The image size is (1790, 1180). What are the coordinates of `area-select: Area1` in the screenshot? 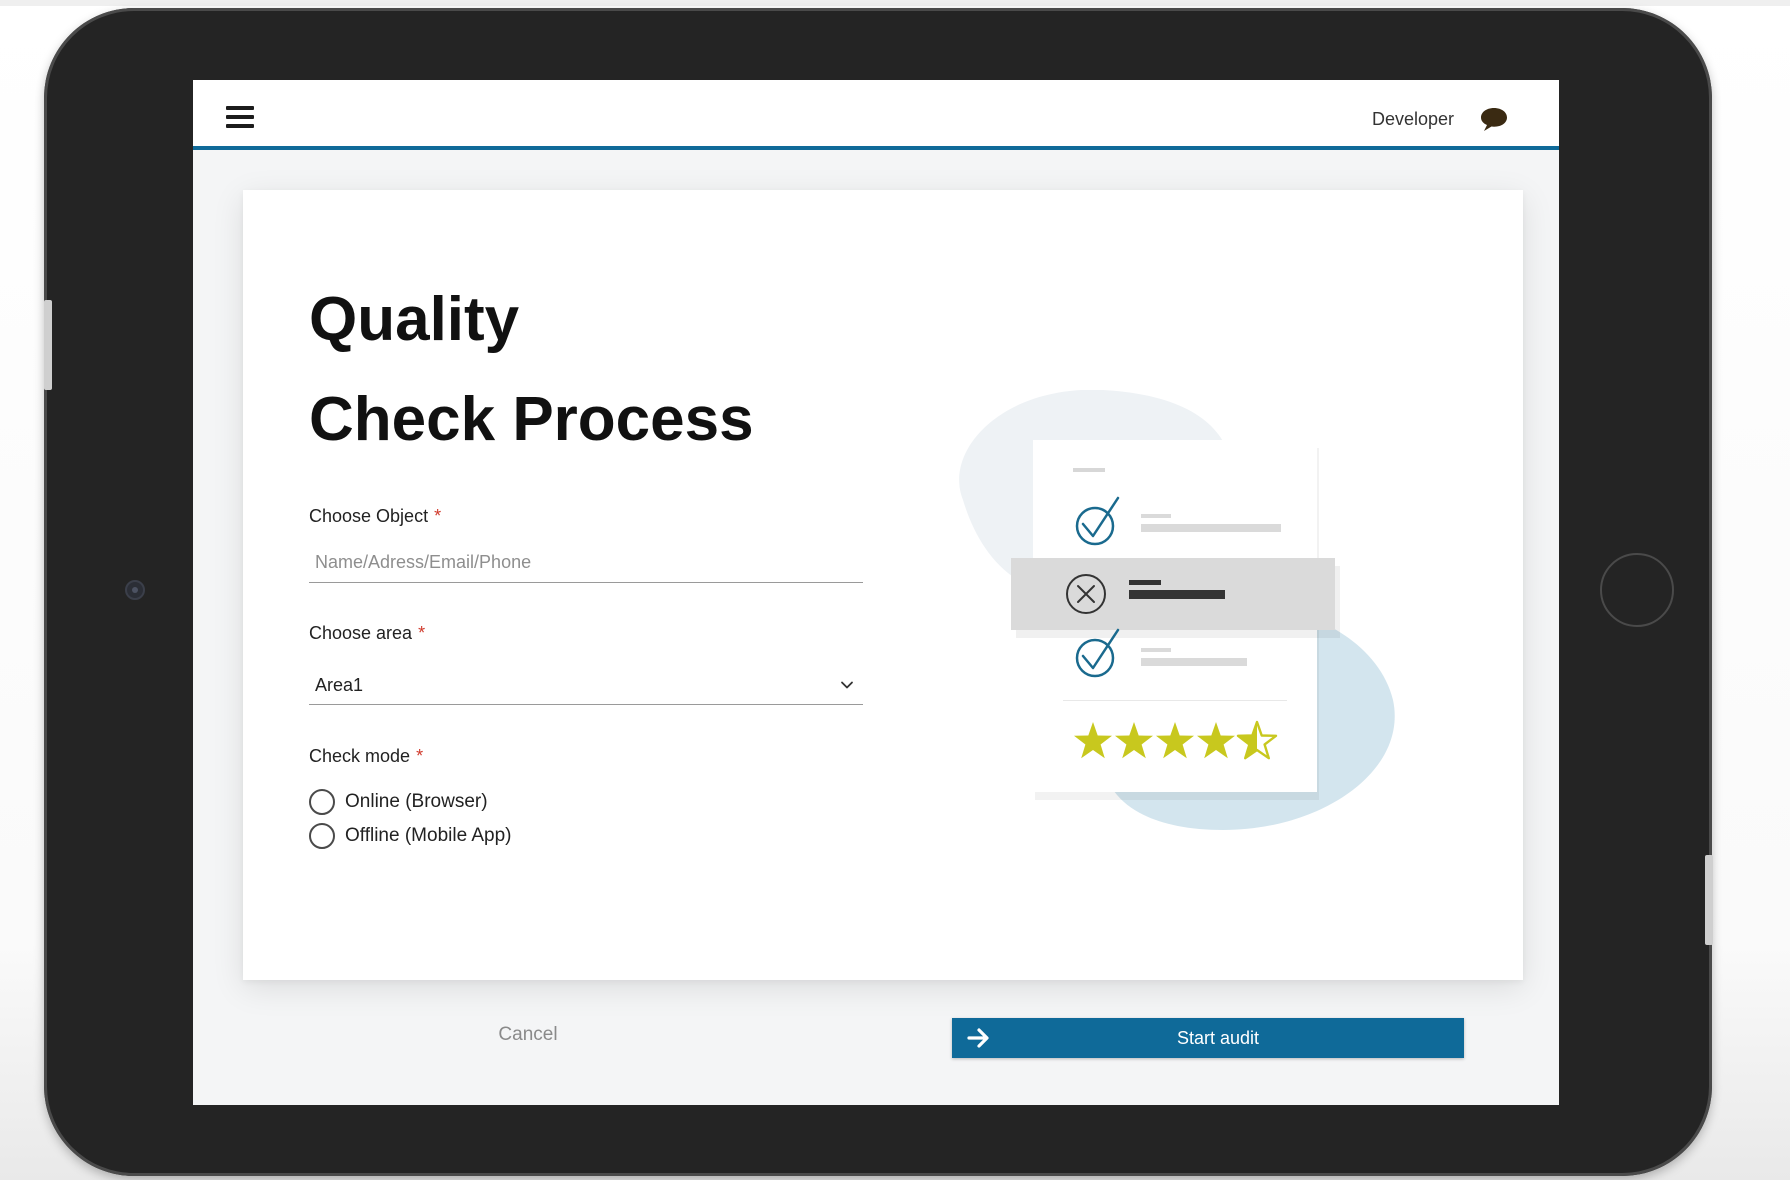 It's located at (586, 685).